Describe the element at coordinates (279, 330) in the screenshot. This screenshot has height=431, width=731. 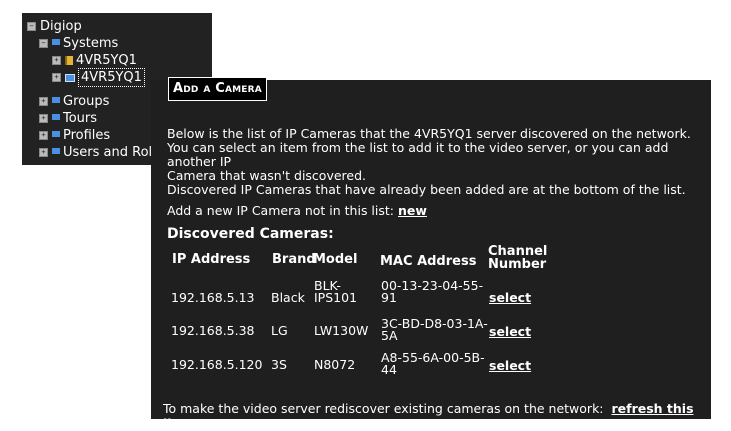
I see `brand-cell: LG` at that location.